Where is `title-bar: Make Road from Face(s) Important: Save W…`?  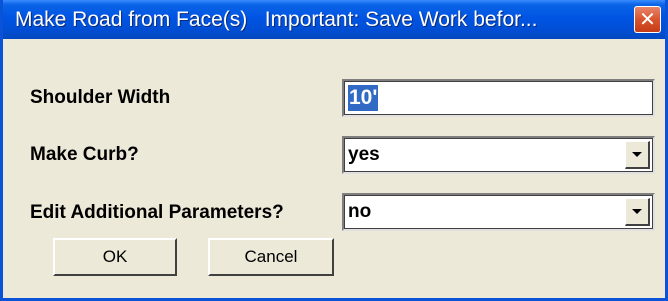 title-bar: Make Road from Face(s) Important: Save W… is located at coordinates (334, 19).